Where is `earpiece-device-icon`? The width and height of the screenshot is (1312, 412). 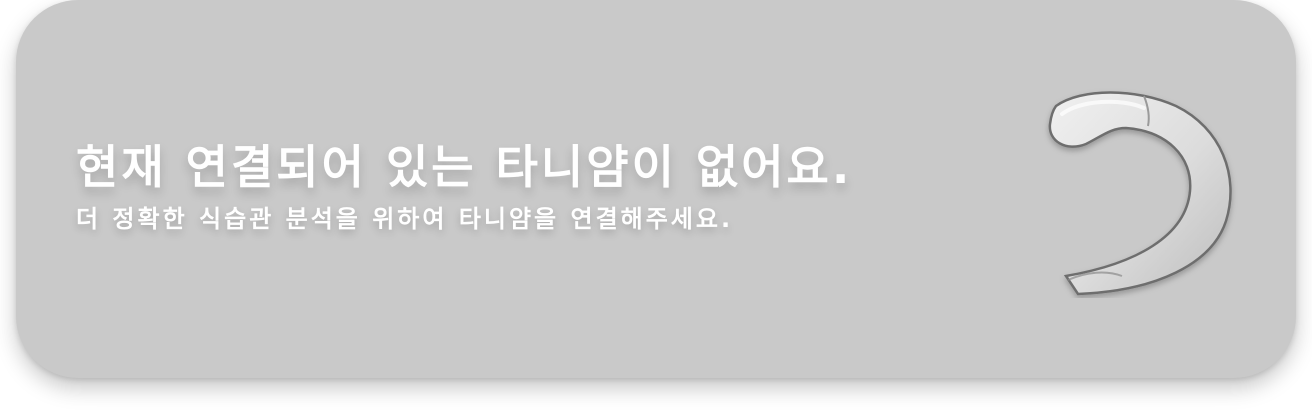
earpiece-device-icon is located at coordinates (1140, 193).